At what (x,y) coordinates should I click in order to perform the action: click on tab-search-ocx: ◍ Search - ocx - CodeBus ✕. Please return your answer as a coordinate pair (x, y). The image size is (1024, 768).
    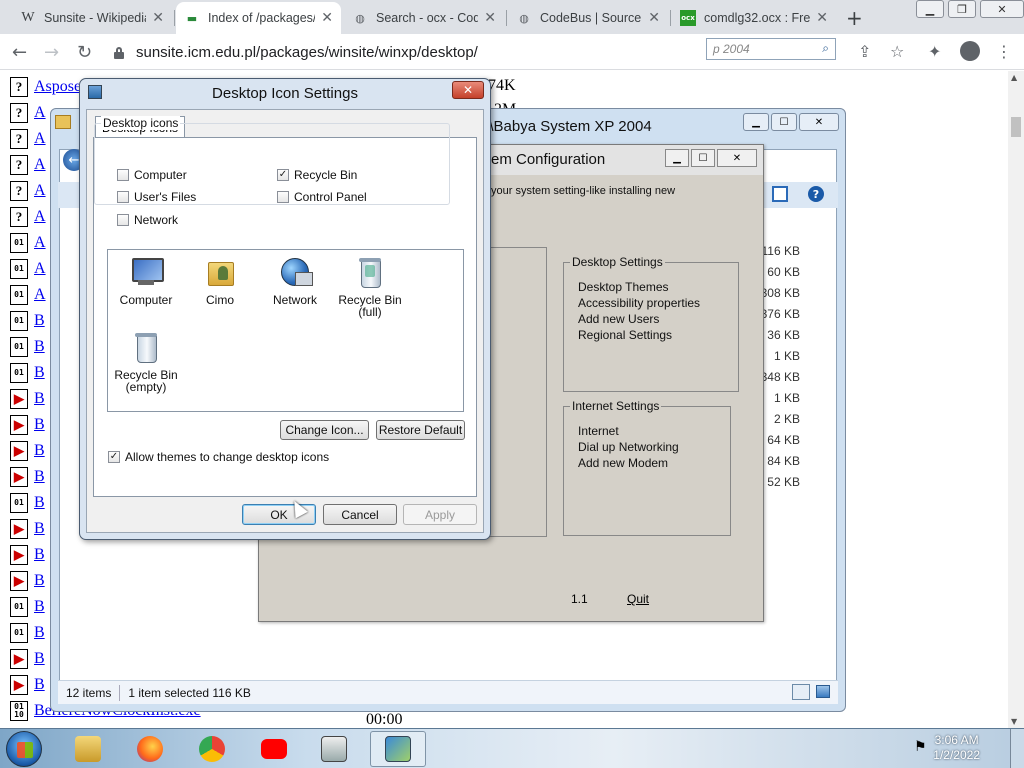
    Looking at the image, I should click on (424, 18).